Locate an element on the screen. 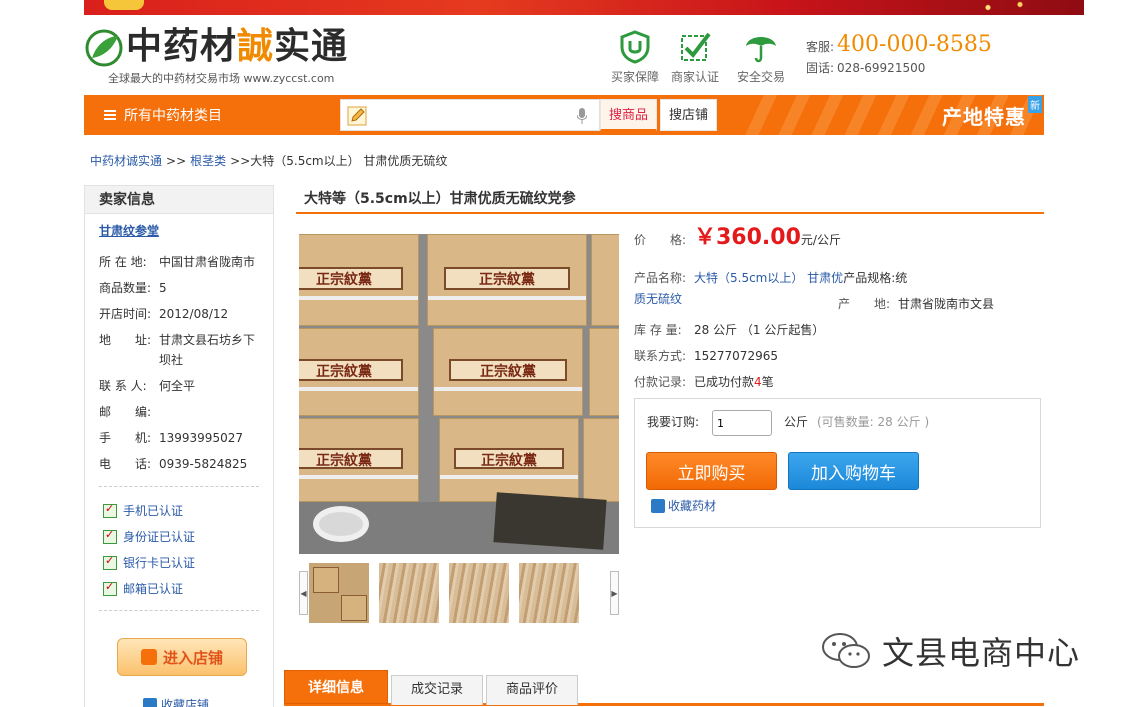 This screenshot has height=707, width=1143. watermark-text: 文县电商中心 is located at coordinates (981, 653).